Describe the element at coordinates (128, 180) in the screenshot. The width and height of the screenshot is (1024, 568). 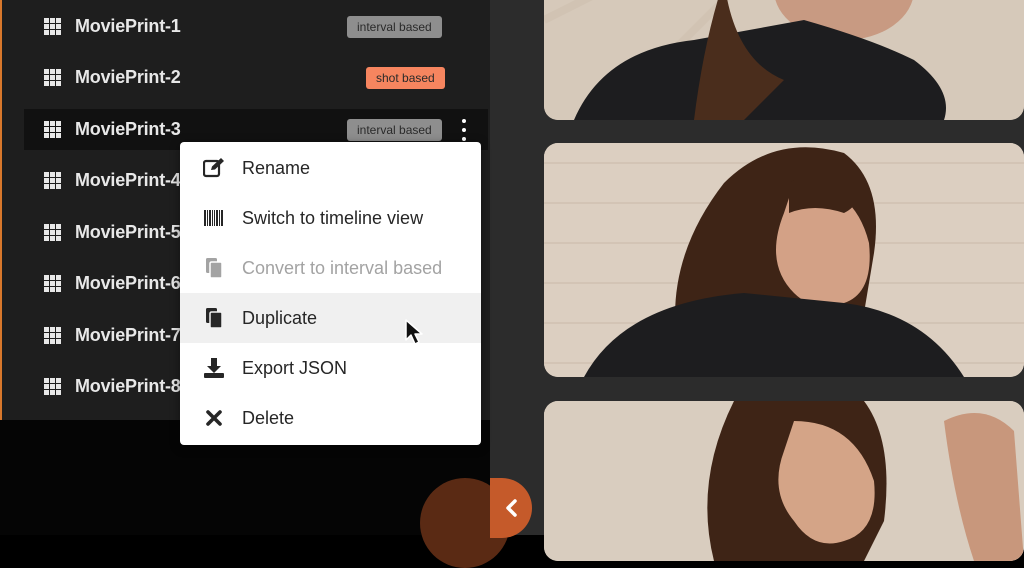
I see `list-item-label: MoviePrint-4` at that location.